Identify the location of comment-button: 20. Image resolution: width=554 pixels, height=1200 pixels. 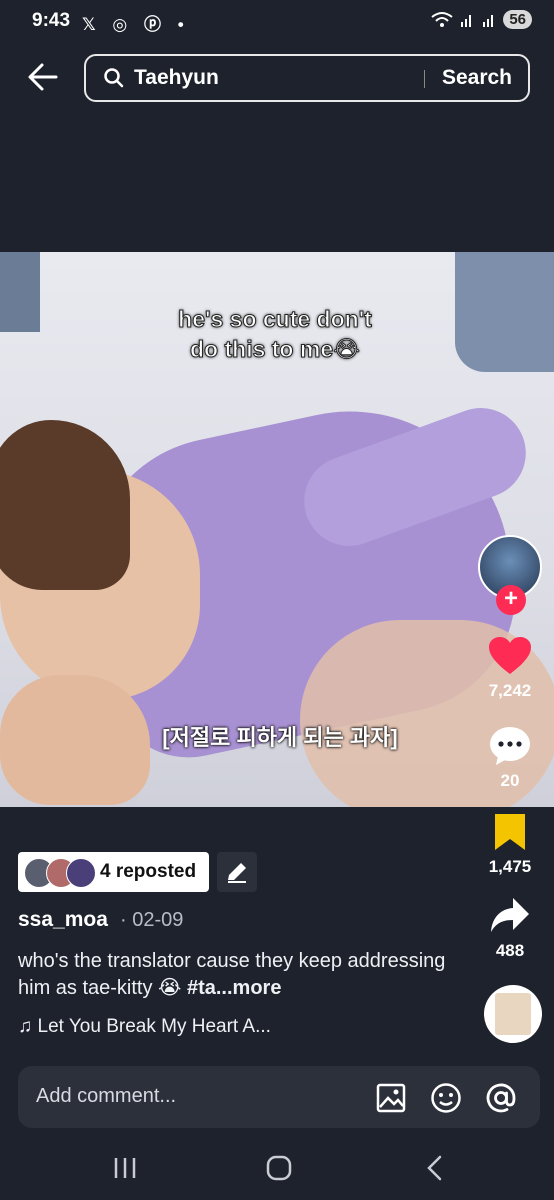
(510, 758).